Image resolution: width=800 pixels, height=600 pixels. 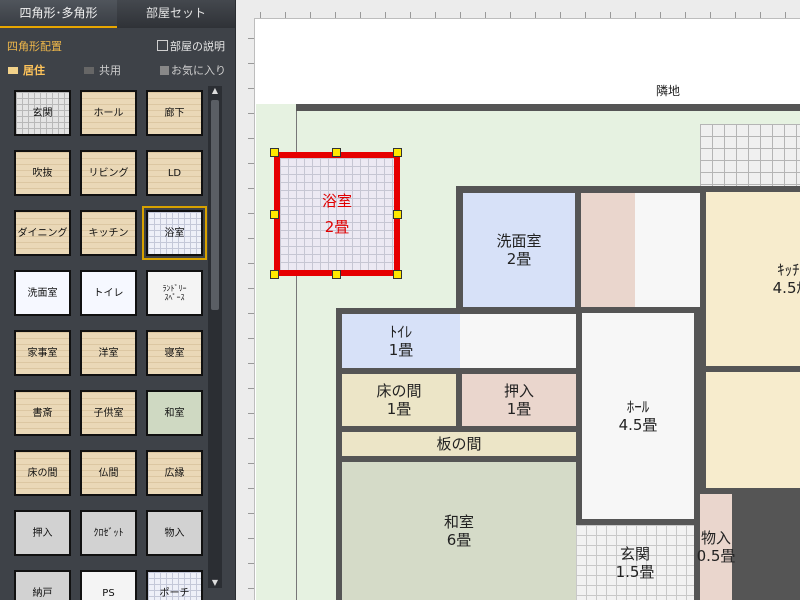 I want to click on tab-rect-polygon: 四角形･多角形, so click(x=58, y=14).